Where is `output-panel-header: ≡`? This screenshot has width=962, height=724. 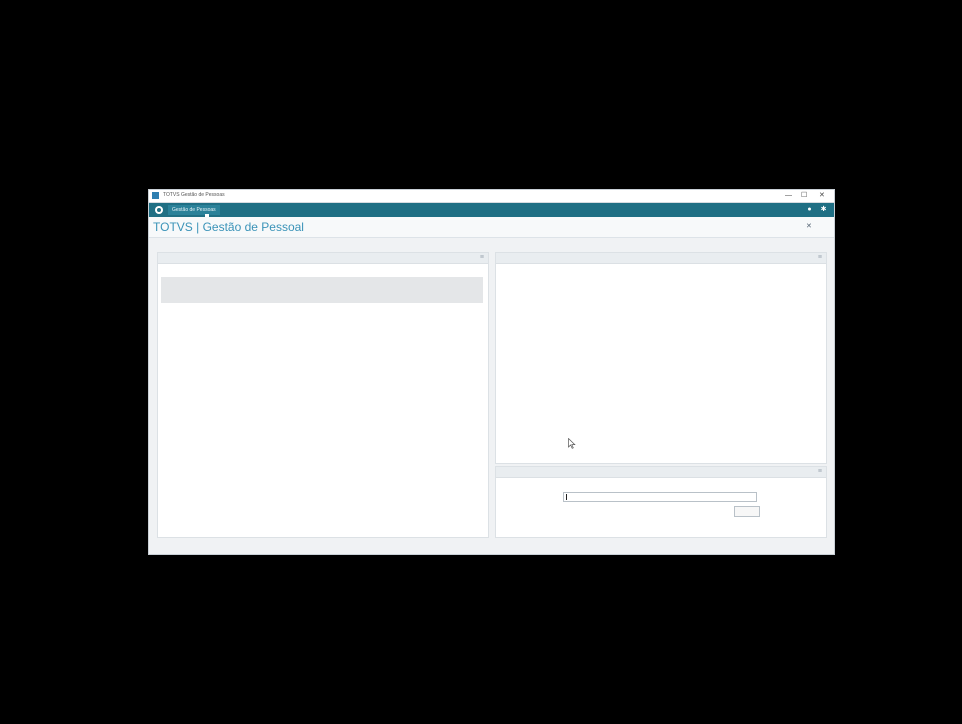
output-panel-header: ≡ is located at coordinates (661, 258).